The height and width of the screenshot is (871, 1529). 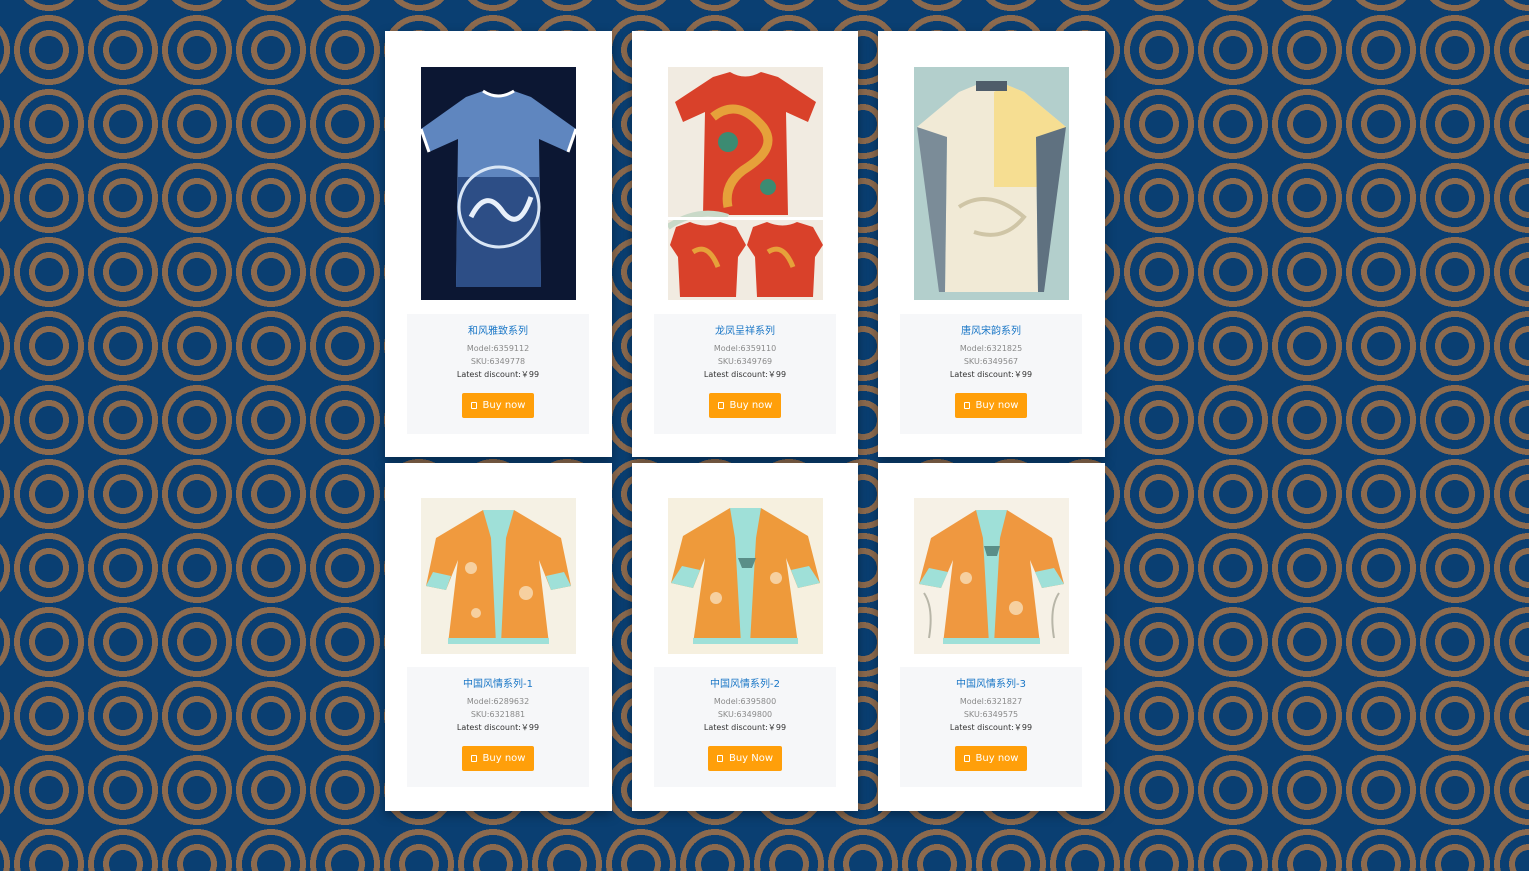 I want to click on product-sku: SKU:6321881, so click(x=498, y=714).